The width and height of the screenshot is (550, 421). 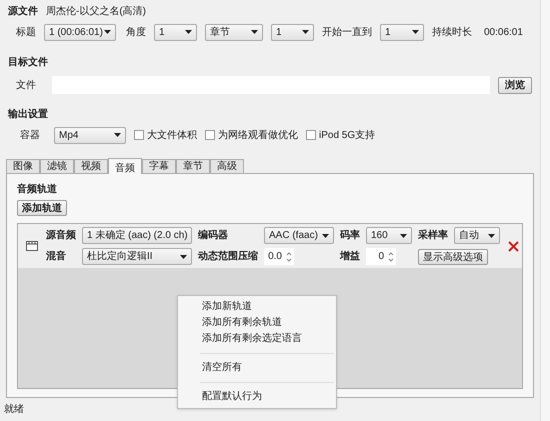 What do you see at coordinates (257, 397) in the screenshot?
I see `menu-item: 配置默认行为` at bounding box center [257, 397].